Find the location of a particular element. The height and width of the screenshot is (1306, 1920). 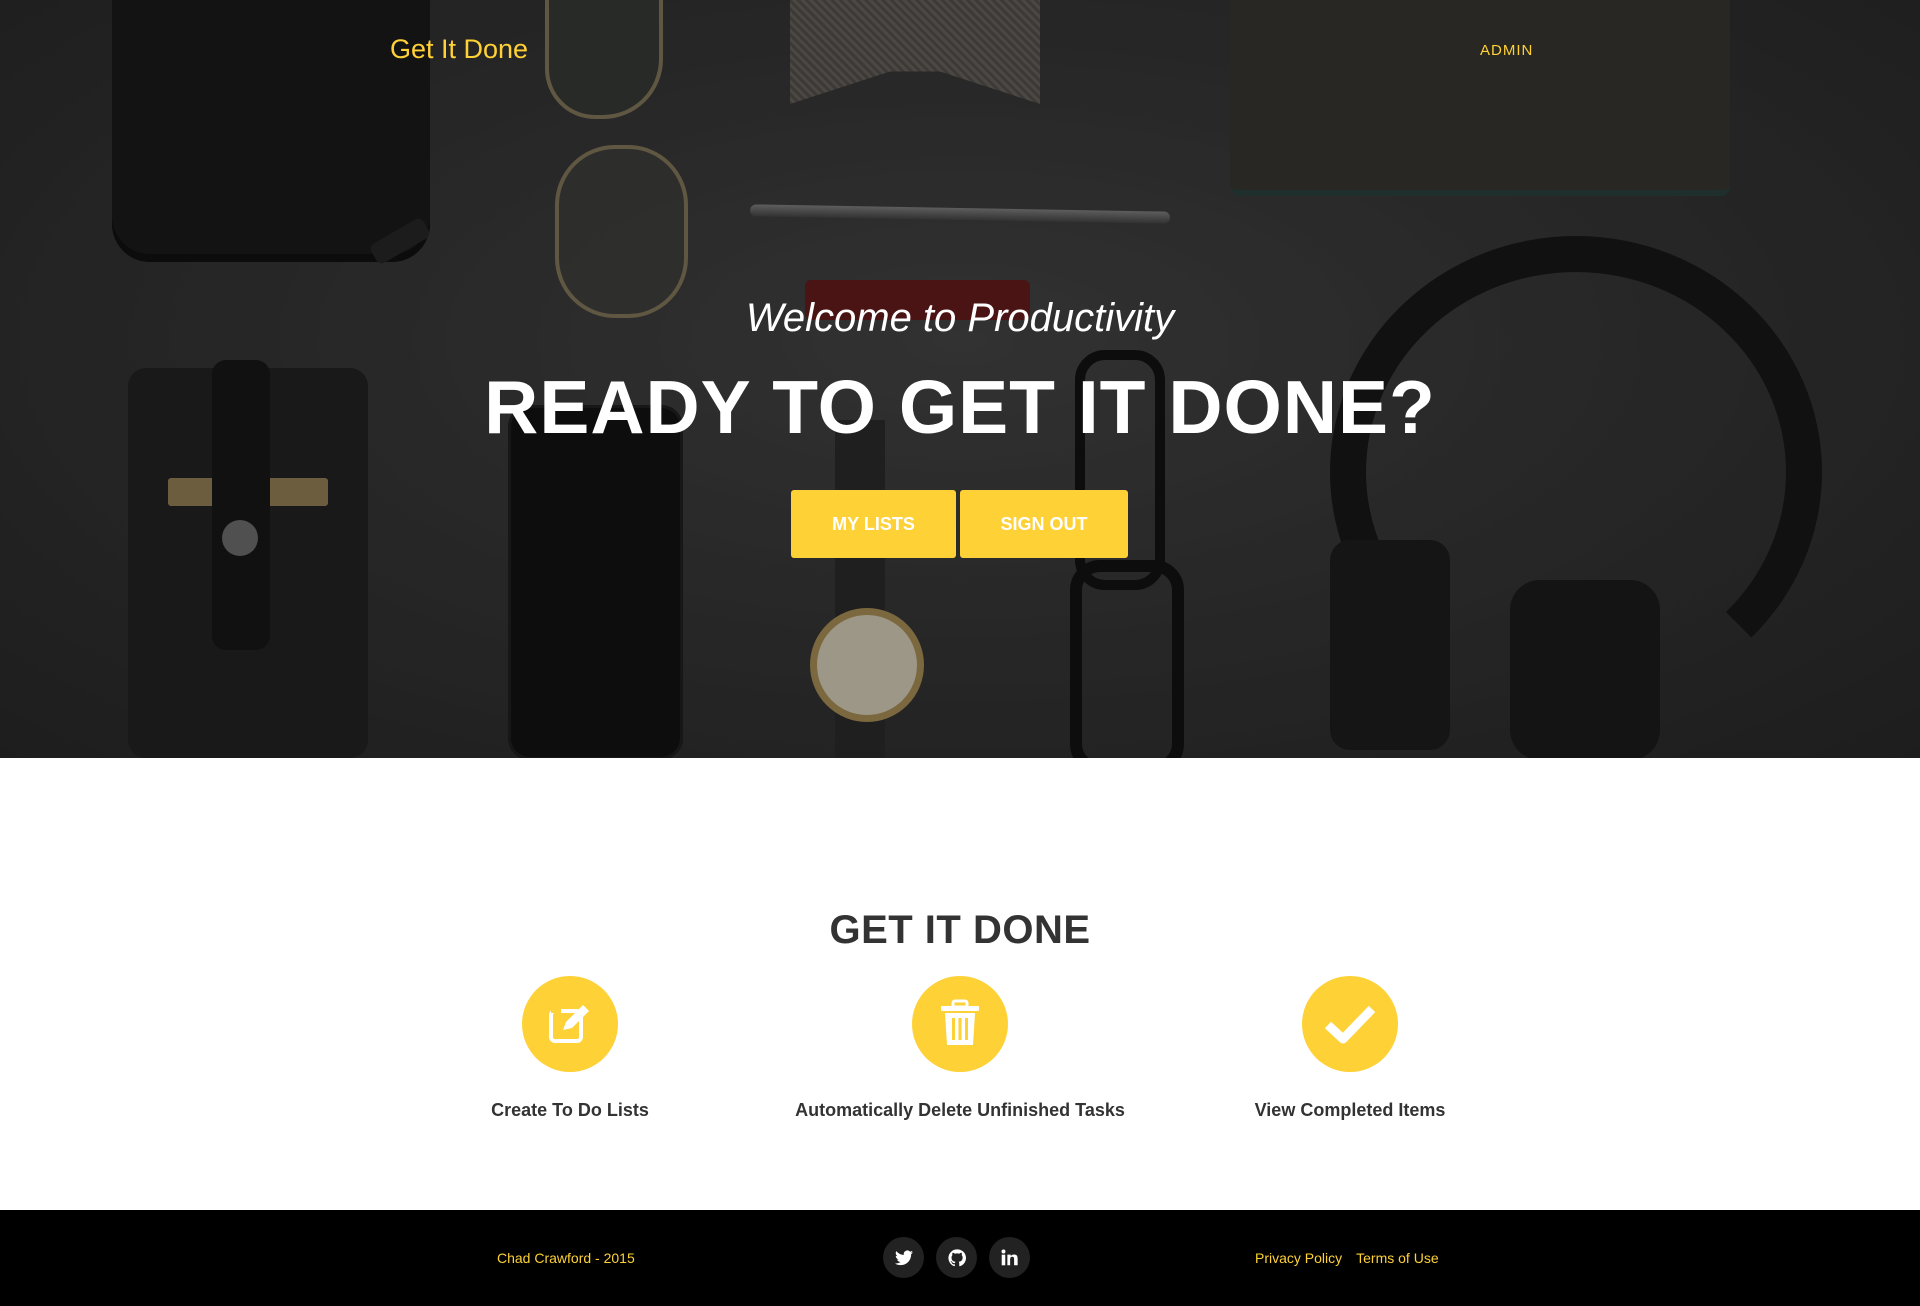

feature-label: Automatically Delete Unfinished Tasks is located at coordinates (960, 1110).